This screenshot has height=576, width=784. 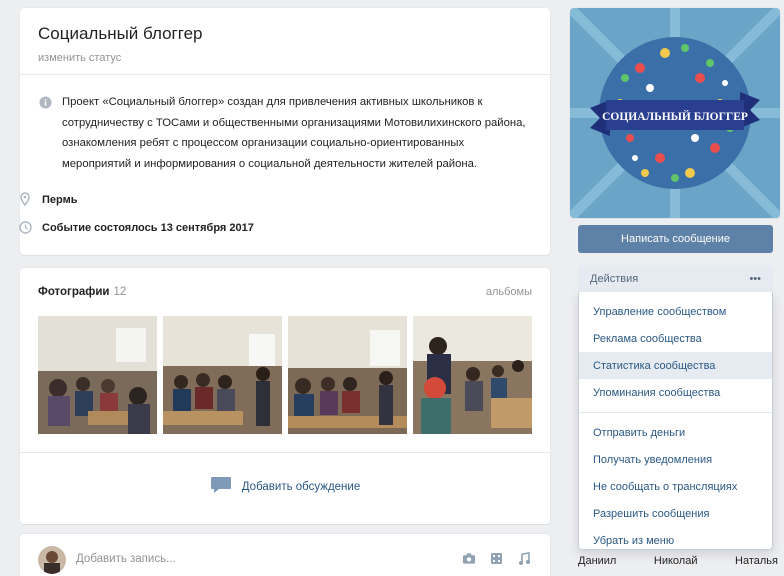 What do you see at coordinates (525, 559) in the screenshot?
I see `music-note-icon` at bounding box center [525, 559].